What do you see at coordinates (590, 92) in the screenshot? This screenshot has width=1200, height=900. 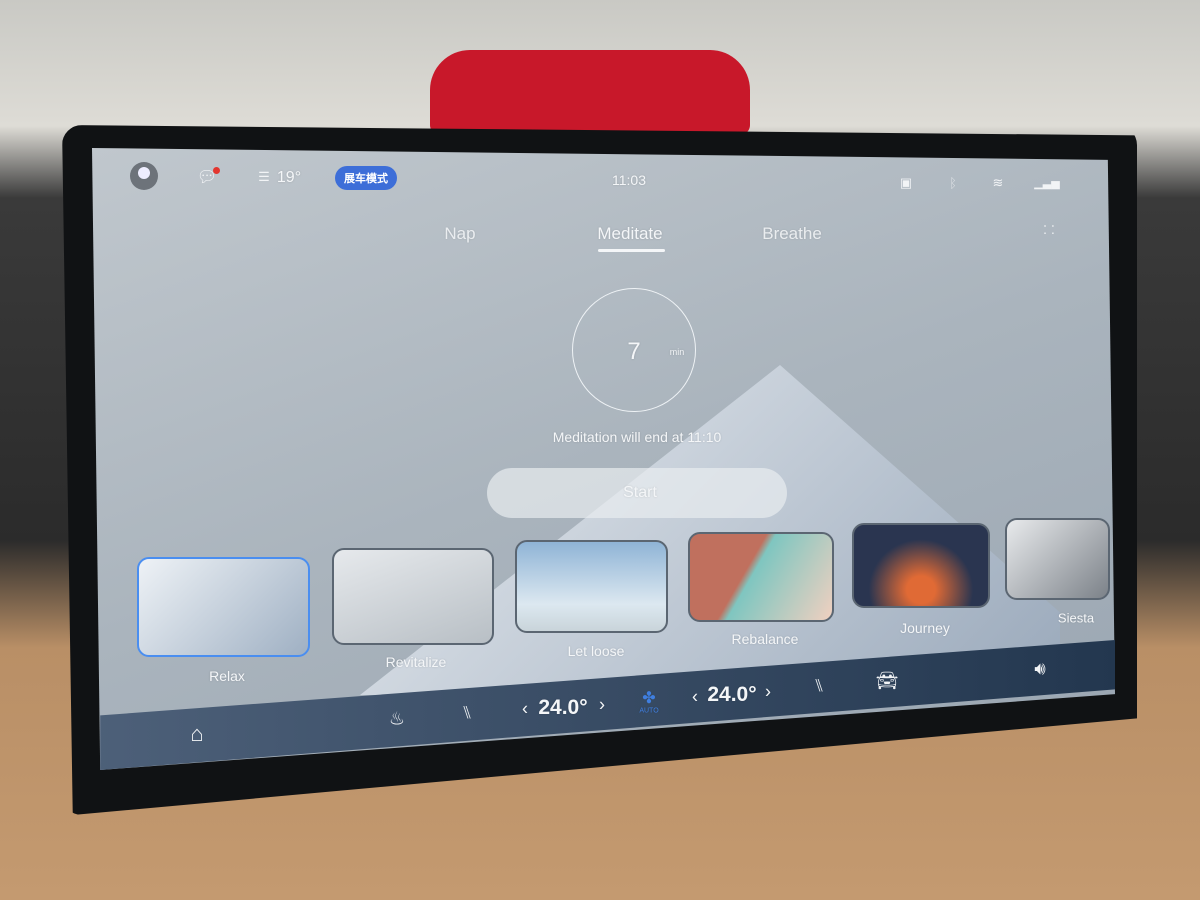 I see `background-decoration` at bounding box center [590, 92].